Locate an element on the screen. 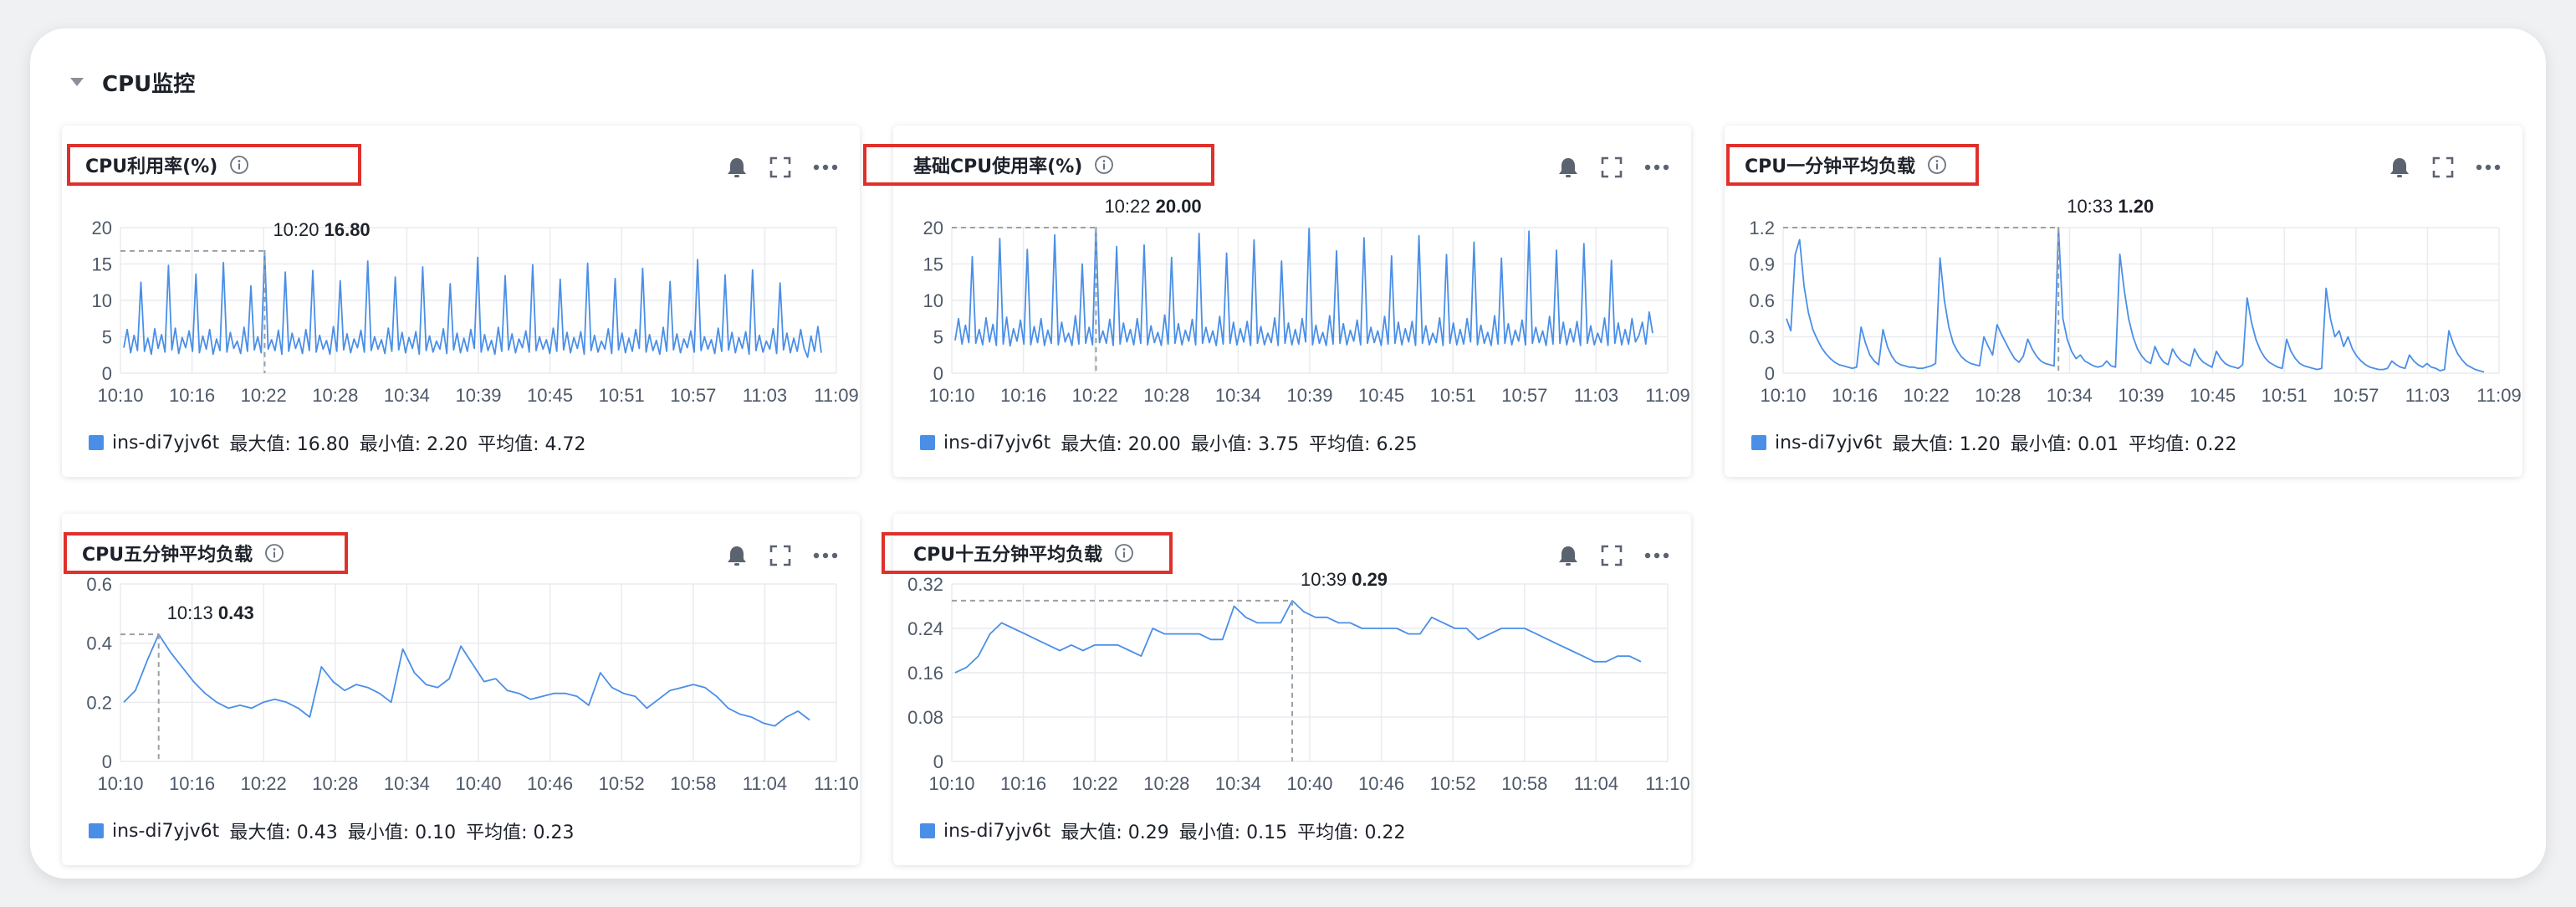 Image resolution: width=2576 pixels, height=907 pixels. legend-avg-label: 平均值: 6.25 is located at coordinates (1363, 444).